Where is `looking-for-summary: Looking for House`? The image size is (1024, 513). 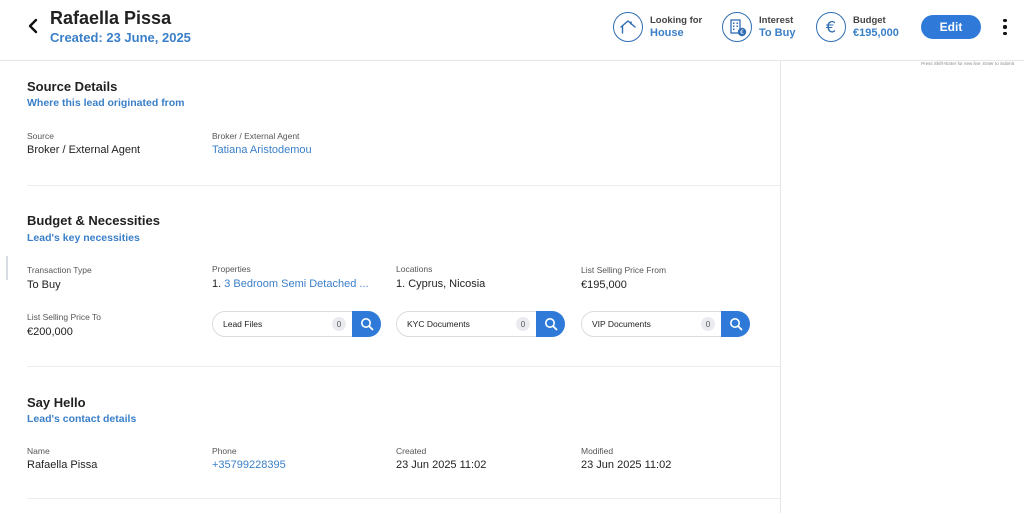 looking-for-summary: Looking for House is located at coordinates (657, 27).